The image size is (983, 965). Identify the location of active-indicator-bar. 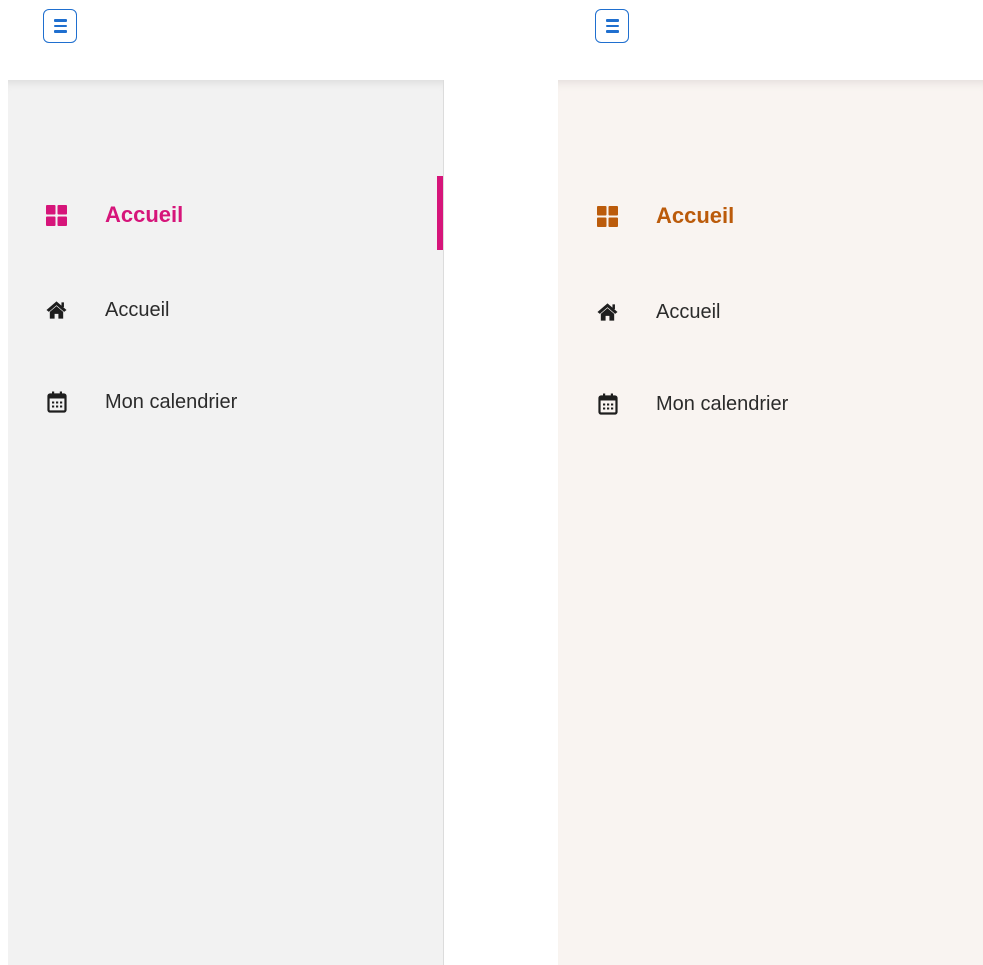
(440, 213).